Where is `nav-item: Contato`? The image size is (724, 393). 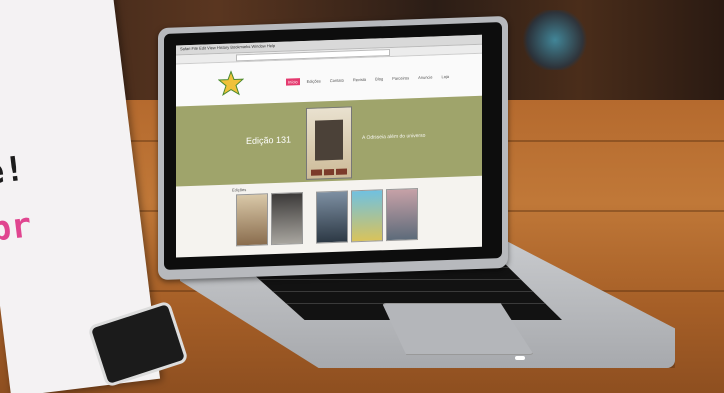
nav-item: Contato is located at coordinates (337, 81).